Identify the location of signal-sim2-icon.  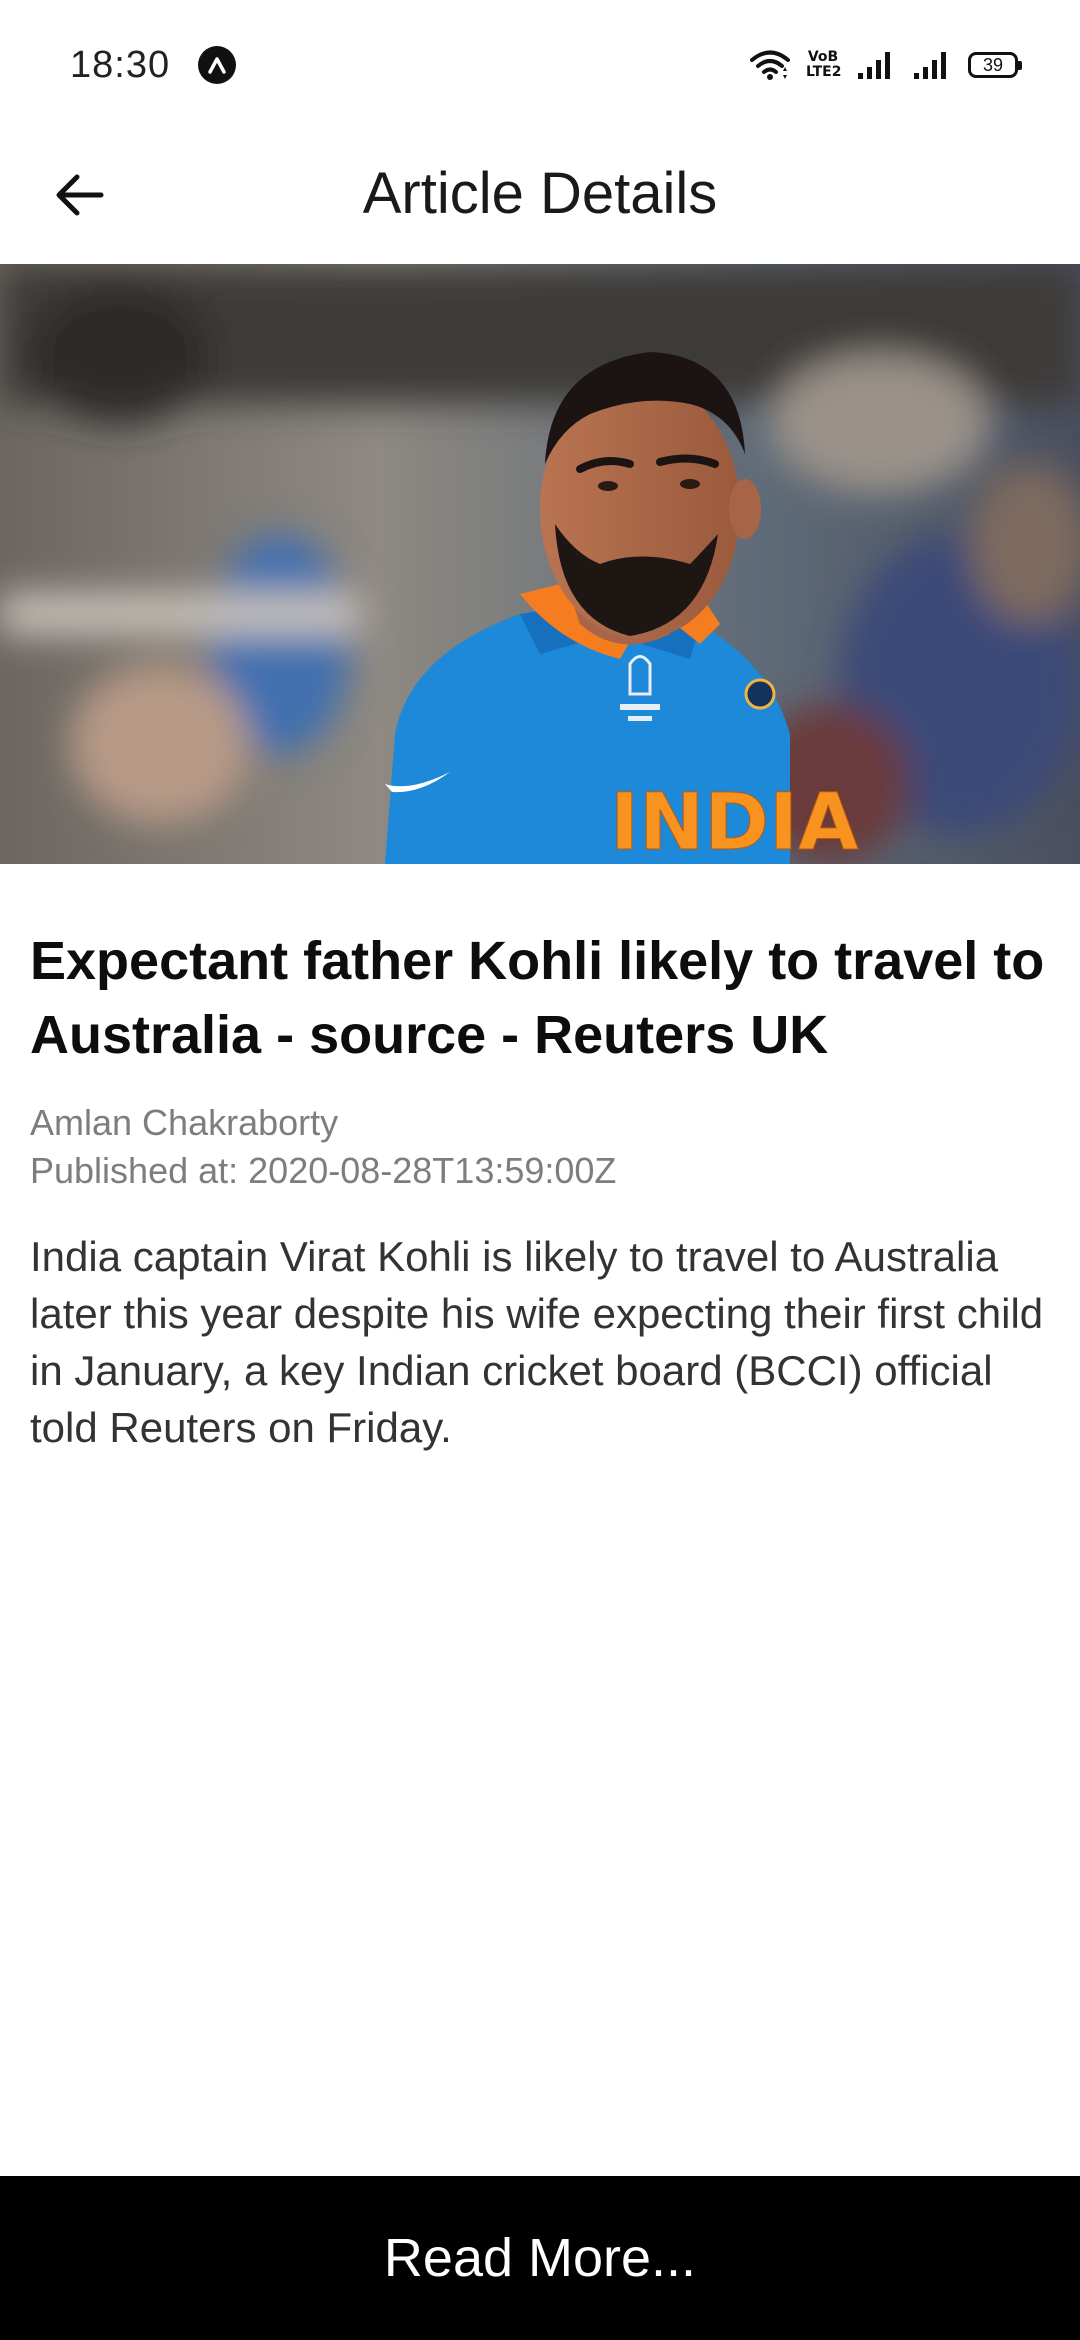
(932, 65).